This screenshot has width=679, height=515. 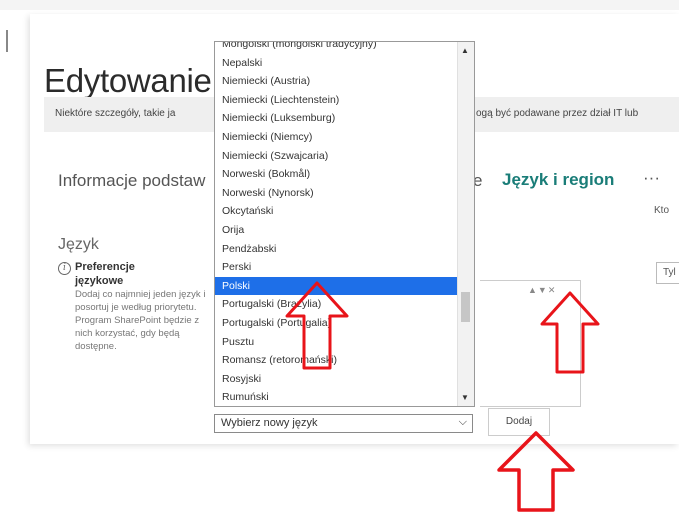 I want to click on dropdown-option: Rumuński, so click(x=337, y=397).